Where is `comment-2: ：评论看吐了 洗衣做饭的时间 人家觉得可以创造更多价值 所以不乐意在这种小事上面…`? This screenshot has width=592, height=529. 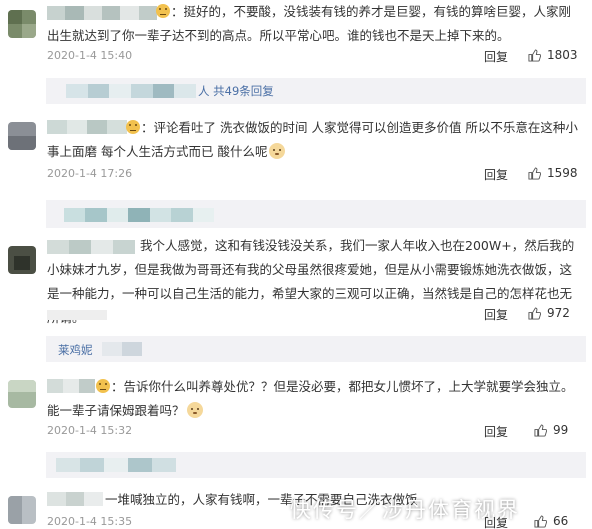
comment-2: ：评论看吐了 洗衣做饭的时间 人家觉得可以创造更多价值 所以不乐意在这种小事上面… is located at coordinates (296, 151).